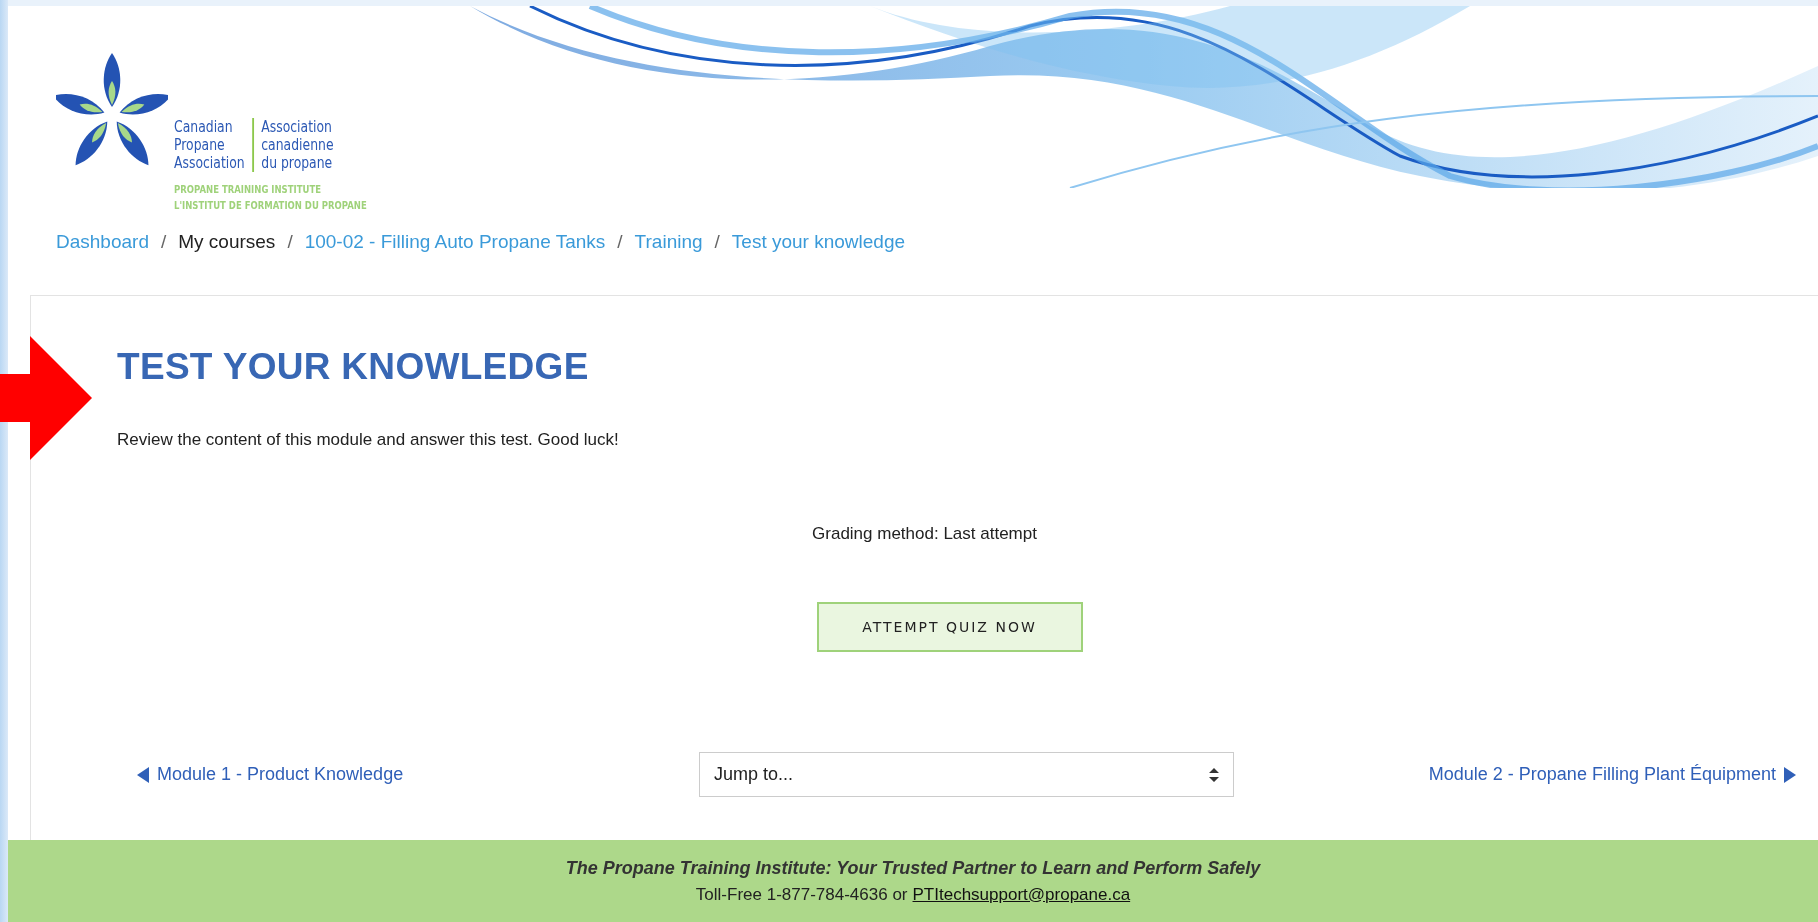 The width and height of the screenshot is (1818, 922). Describe the element at coordinates (227, 242) in the screenshot. I see `breadcrumb-text: My courses` at that location.